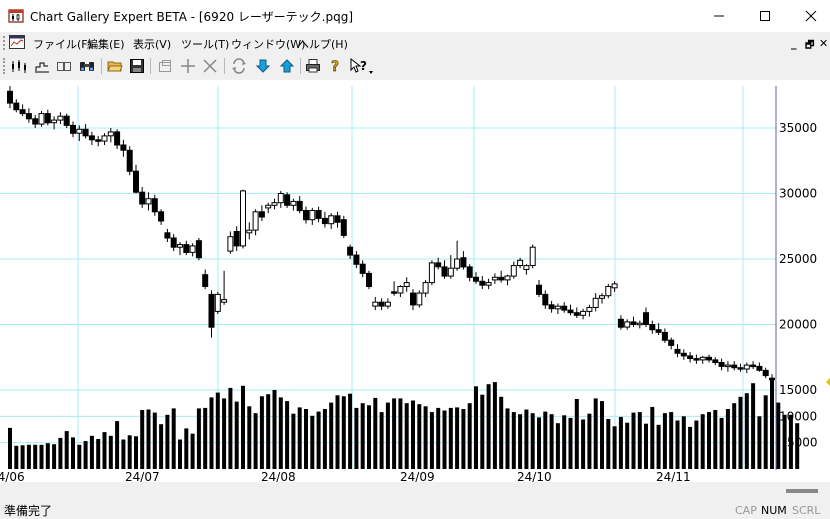  What do you see at coordinates (794, 43) in the screenshot?
I see `mdi-minimize-button: _` at bounding box center [794, 43].